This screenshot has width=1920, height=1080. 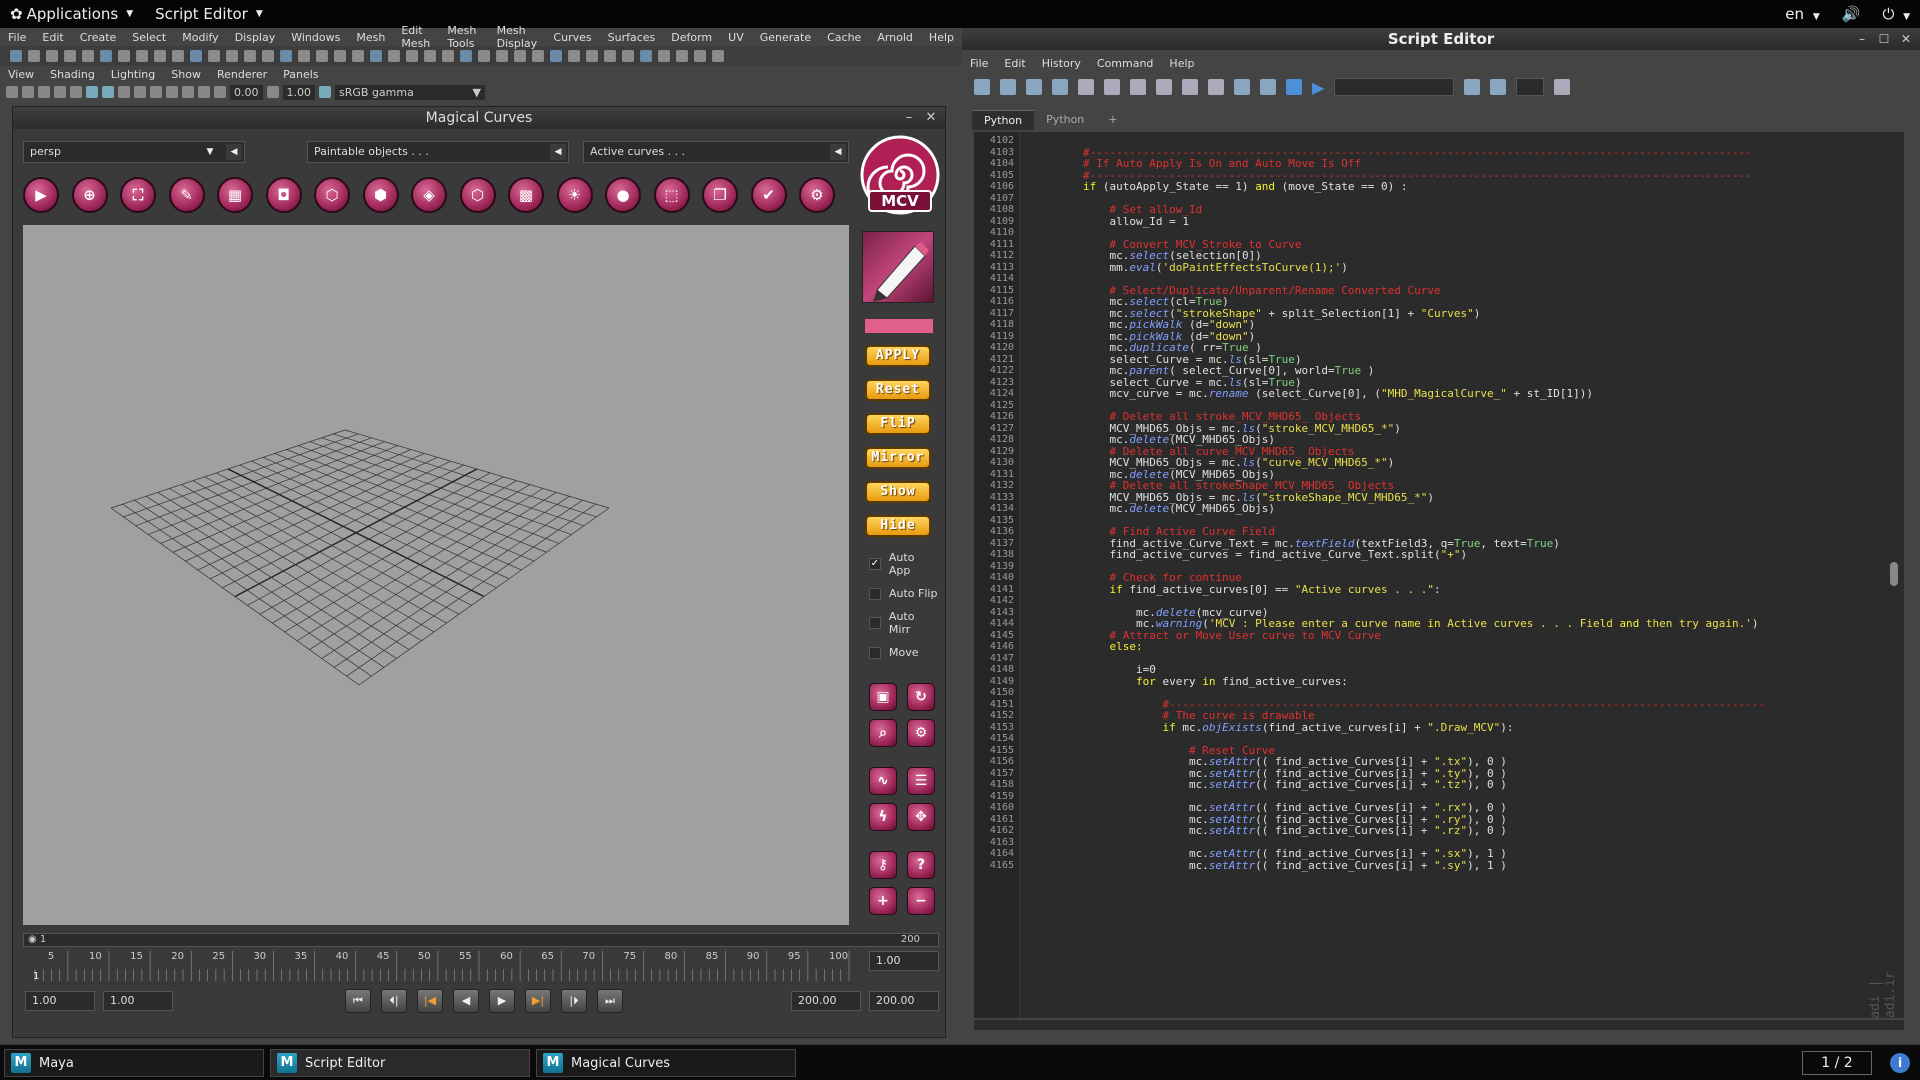 I want to click on panel-menu-lighting: Lighting, so click(x=133, y=74).